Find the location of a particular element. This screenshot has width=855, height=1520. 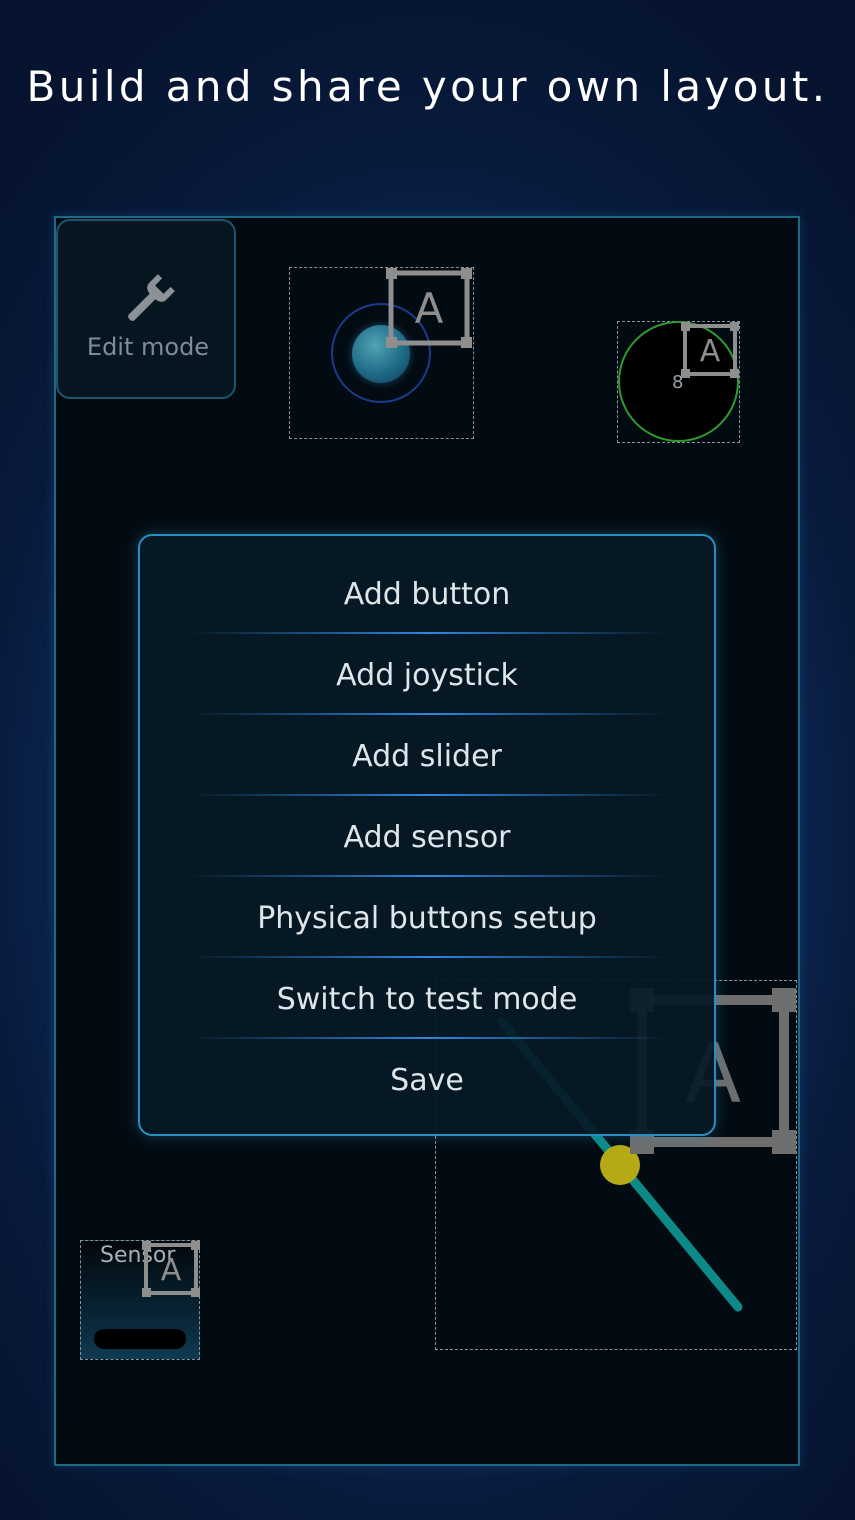

joystick-tag-letter: A is located at coordinates (429, 308).